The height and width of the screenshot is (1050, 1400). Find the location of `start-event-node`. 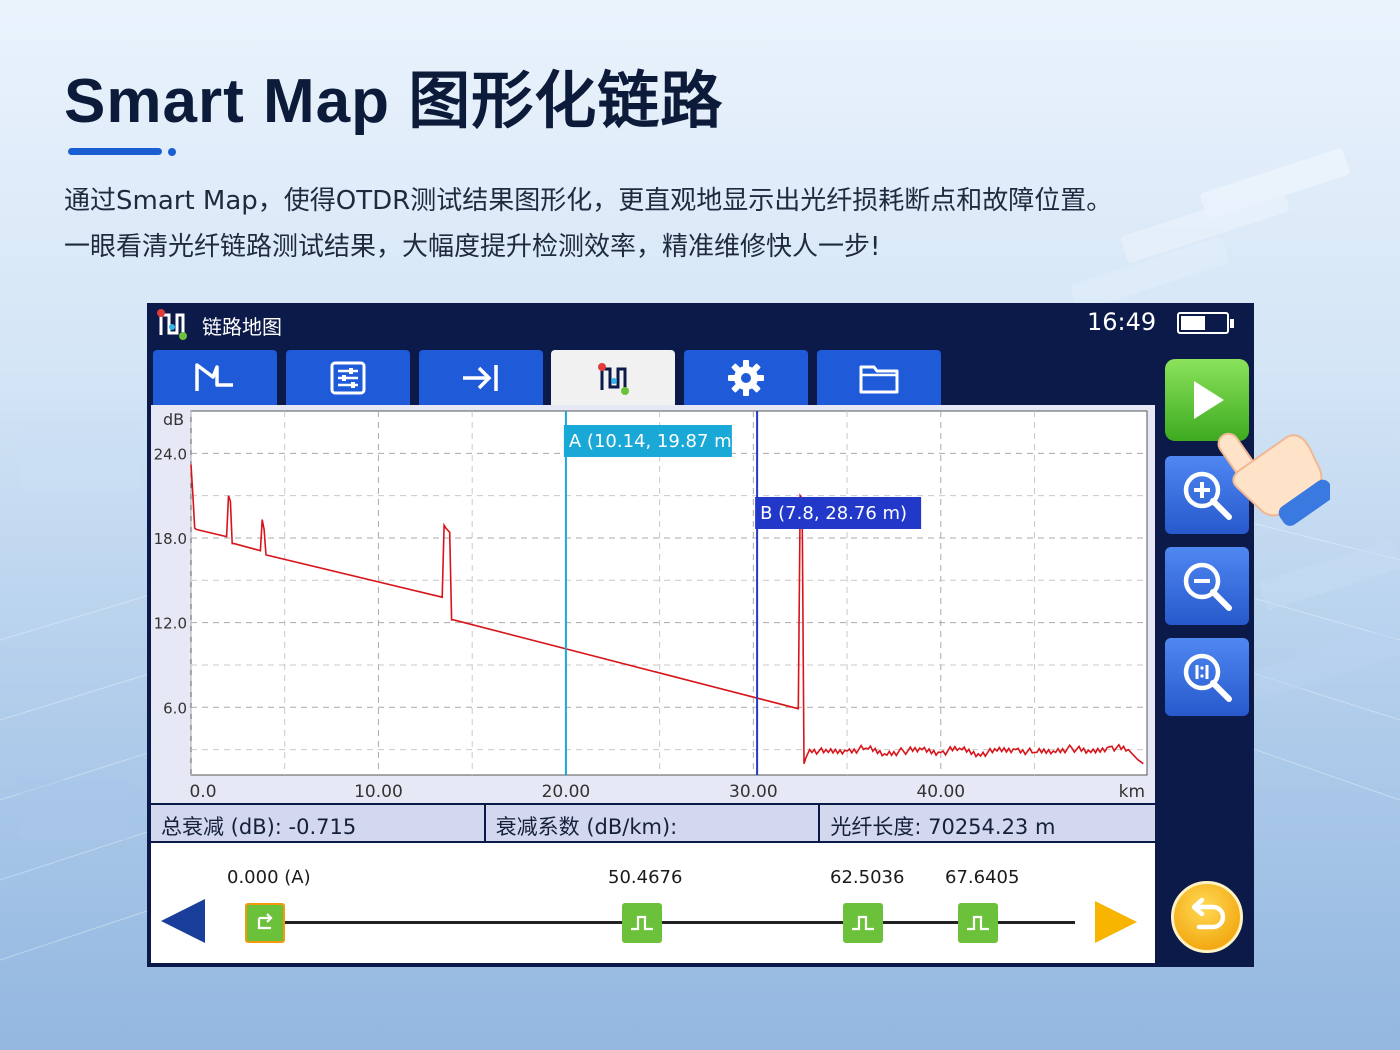

start-event-node is located at coordinates (265, 923).